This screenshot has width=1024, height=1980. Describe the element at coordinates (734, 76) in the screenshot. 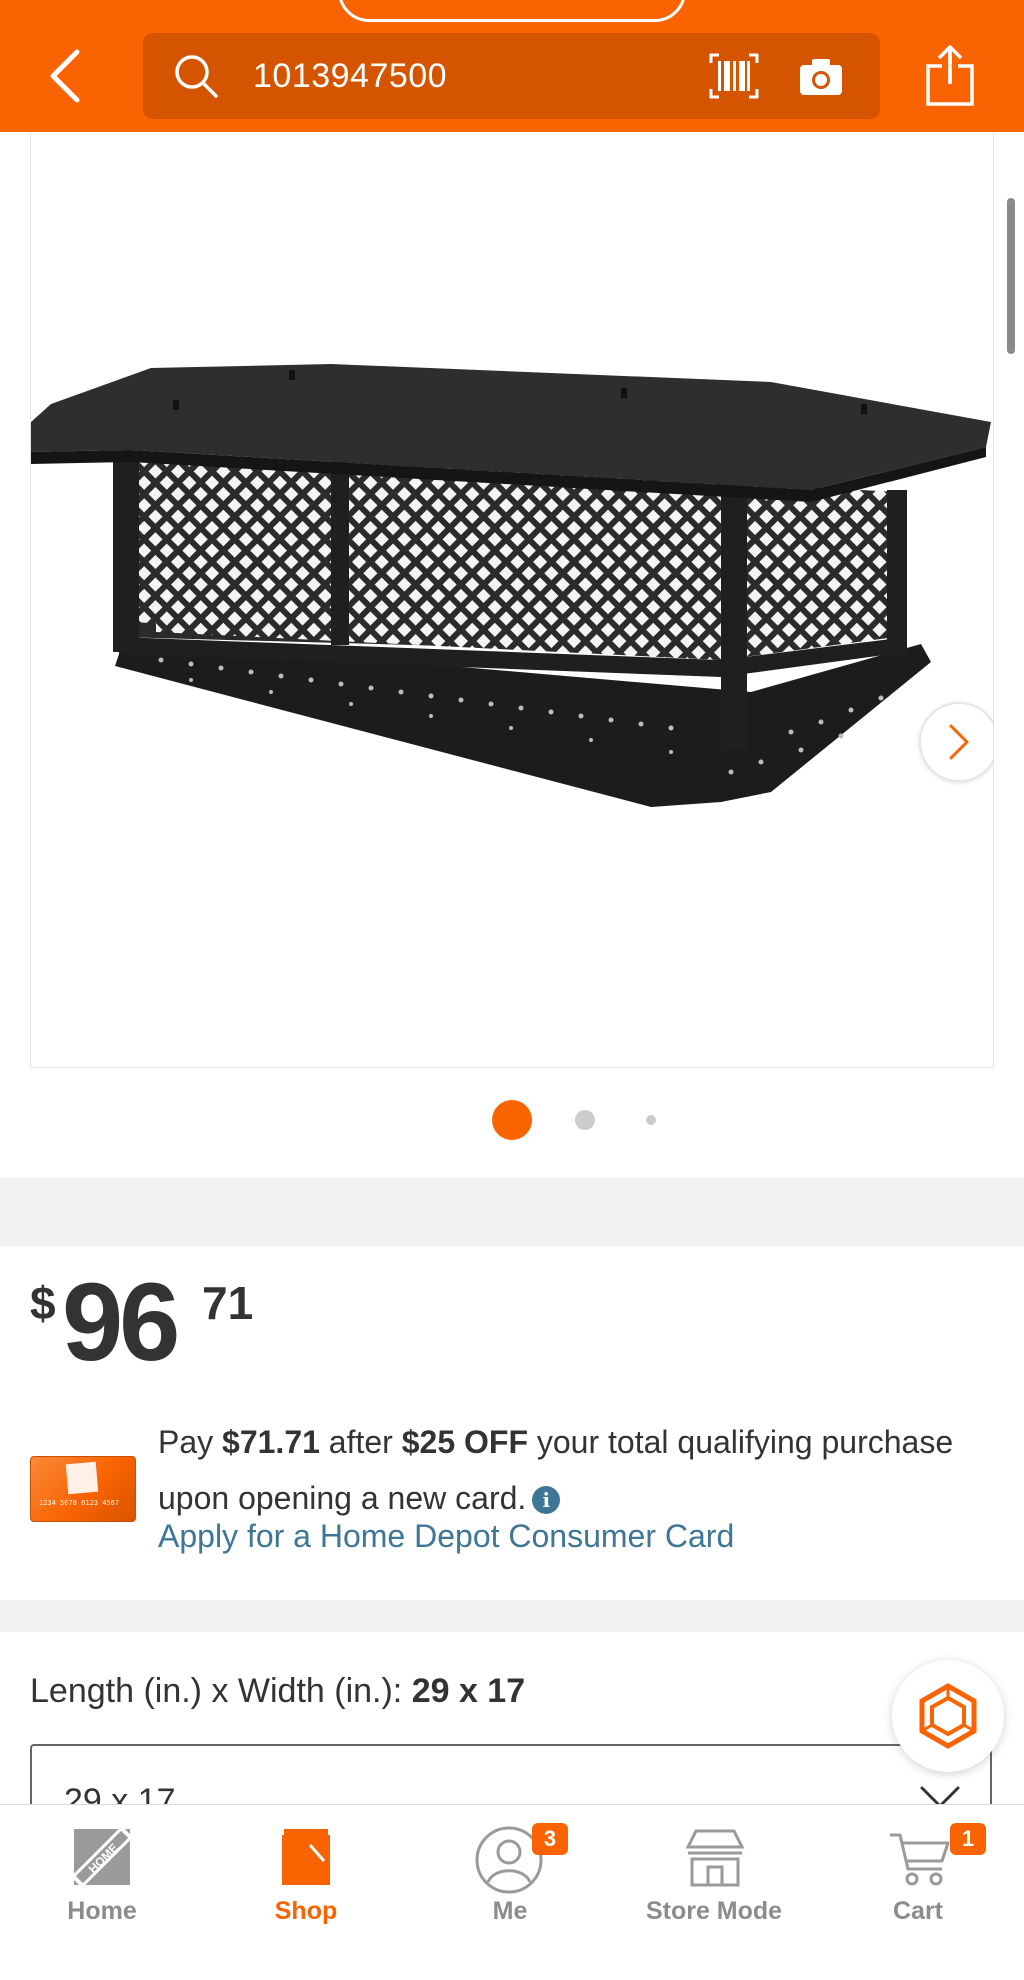

I see `barcode-icon` at that location.